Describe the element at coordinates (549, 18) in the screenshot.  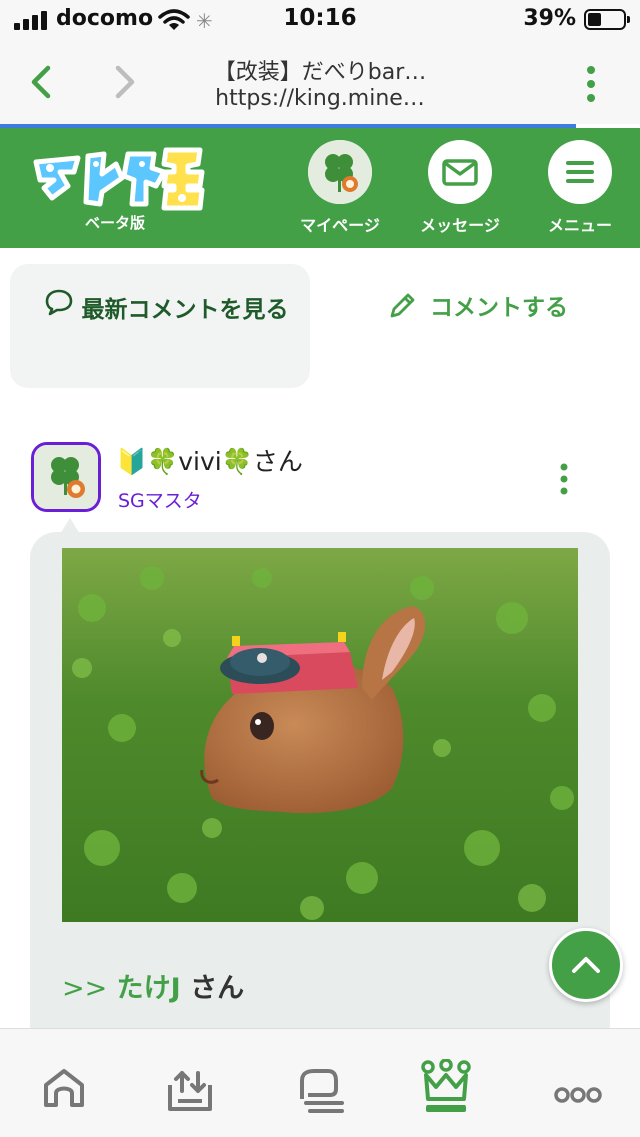
I see `battery-percent: 39%` at that location.